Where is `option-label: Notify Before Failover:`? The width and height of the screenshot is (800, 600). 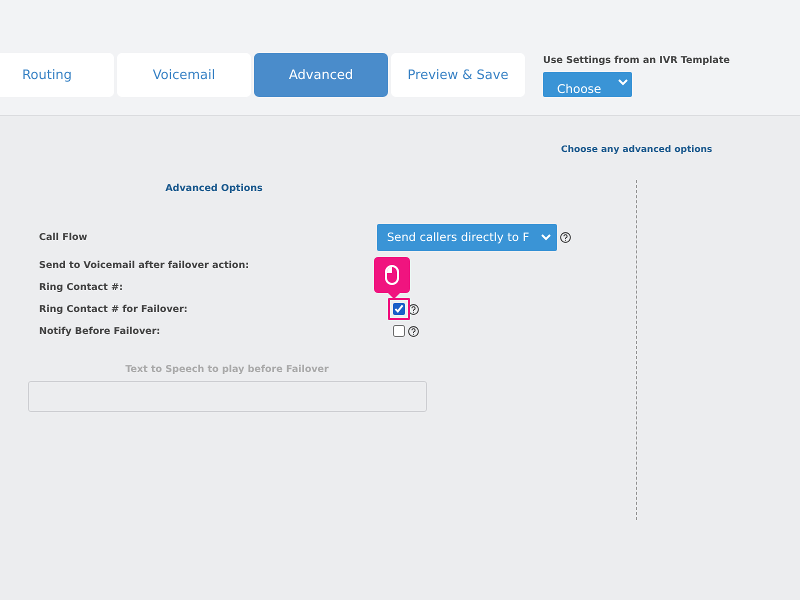 option-label: Notify Before Failover: is located at coordinates (100, 331).